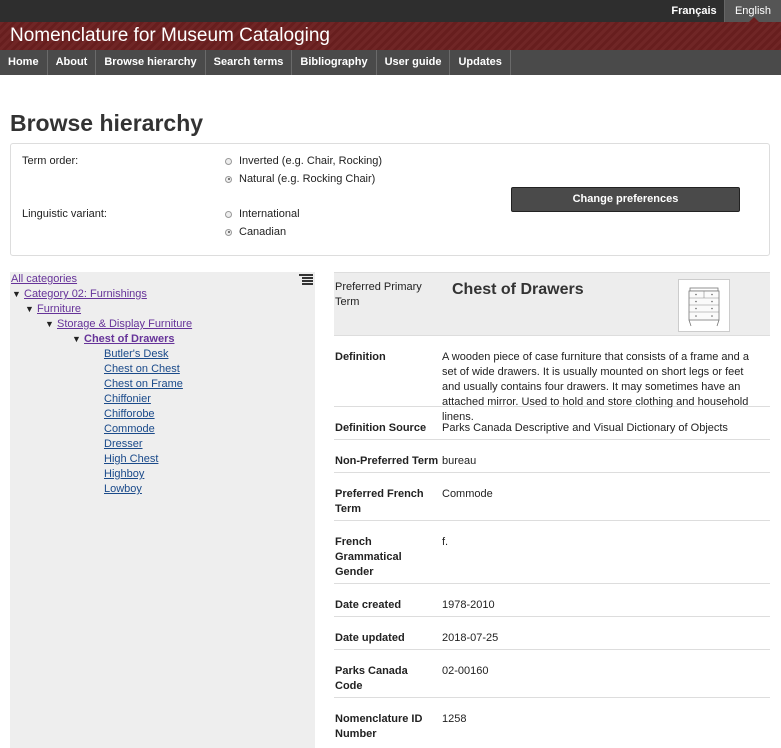 This screenshot has width=781, height=748. Describe the element at coordinates (552, 674) in the screenshot. I see `parks-canada-code-row: Parks Canada Code 02-00160` at that location.